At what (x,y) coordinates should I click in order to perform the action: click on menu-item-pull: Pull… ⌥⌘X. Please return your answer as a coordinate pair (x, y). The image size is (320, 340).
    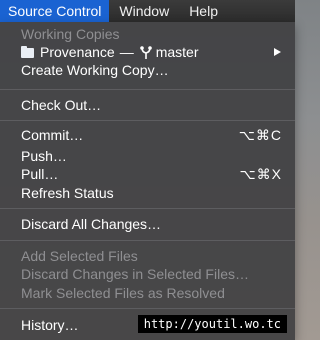
    Looking at the image, I should click on (147, 174).